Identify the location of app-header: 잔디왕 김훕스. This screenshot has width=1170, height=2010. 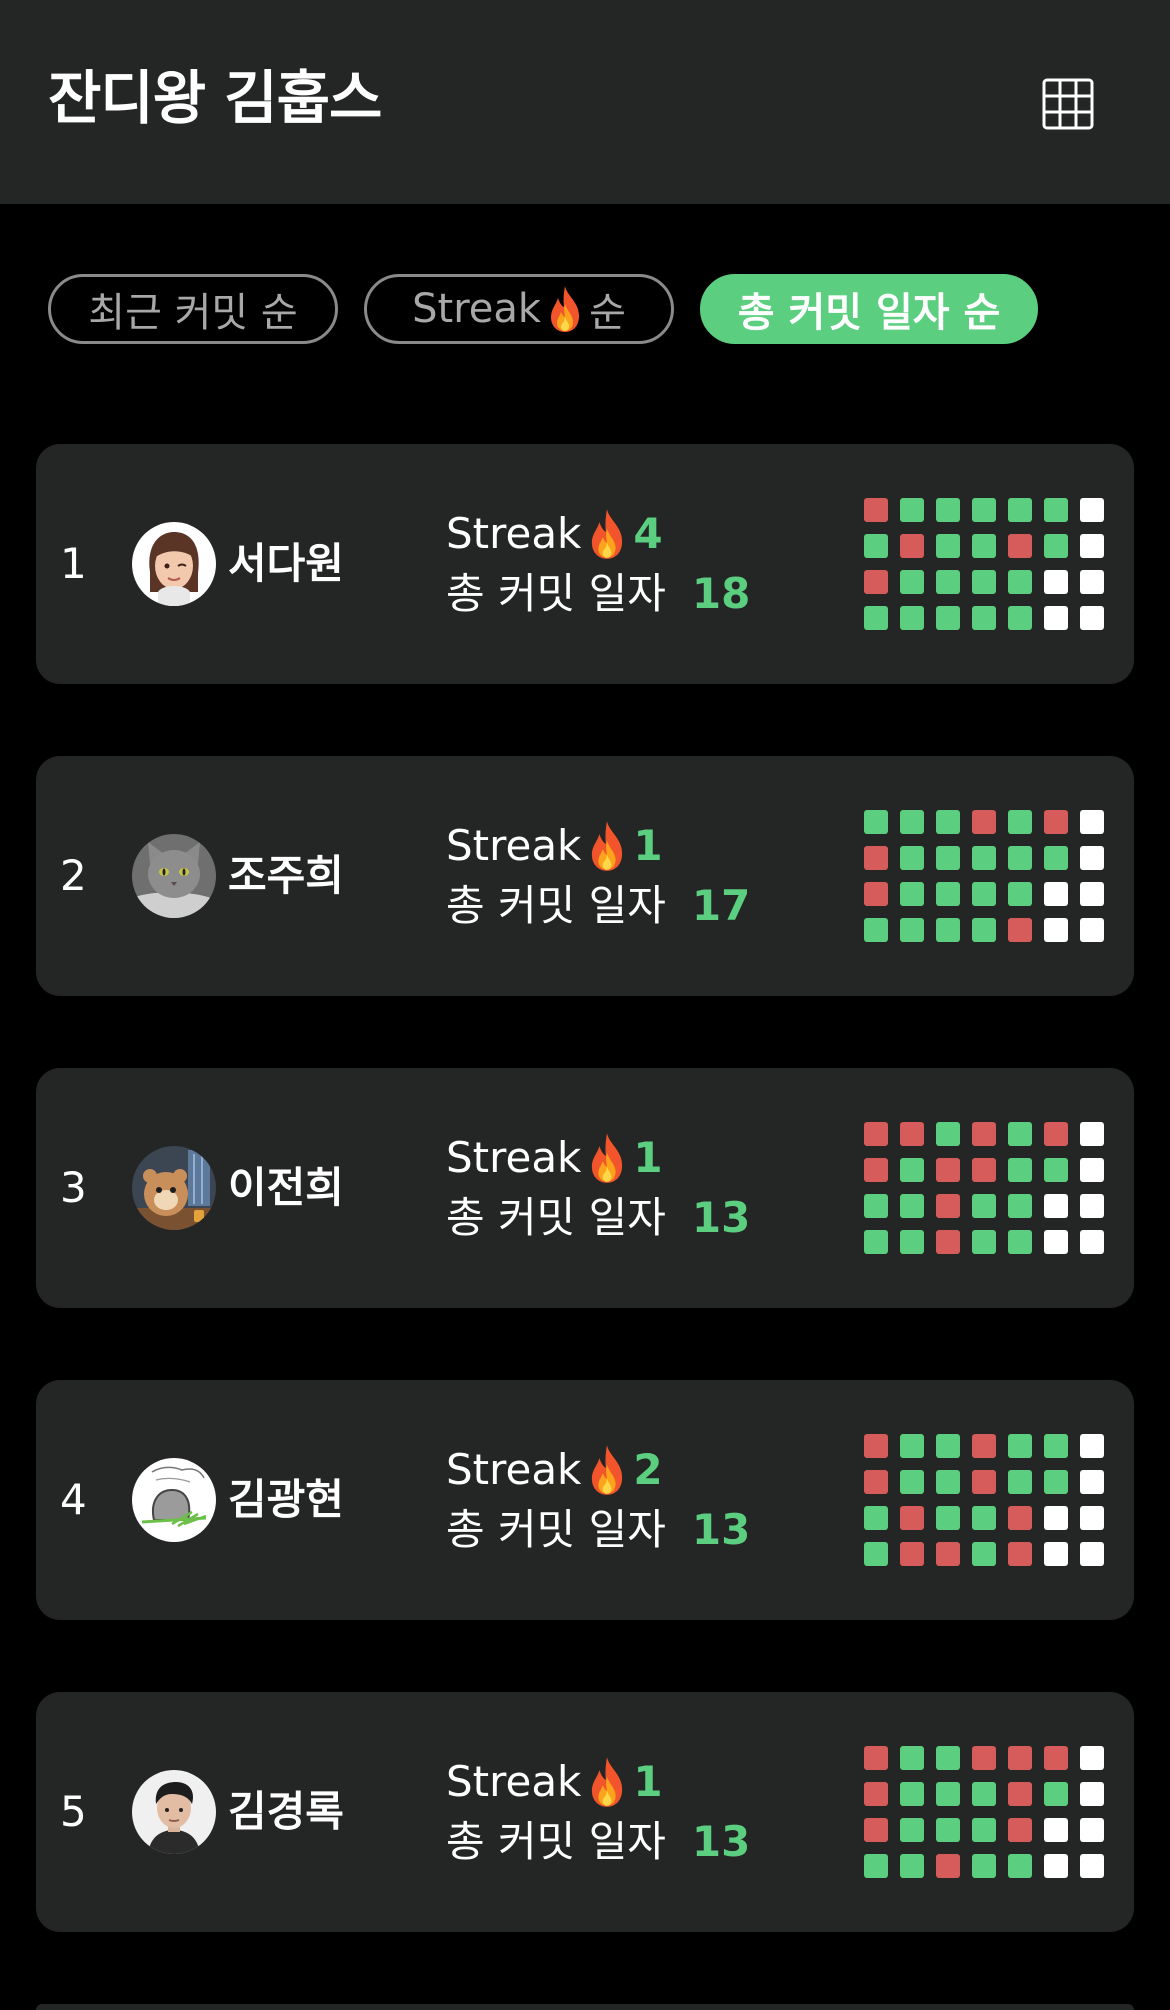
(585, 102).